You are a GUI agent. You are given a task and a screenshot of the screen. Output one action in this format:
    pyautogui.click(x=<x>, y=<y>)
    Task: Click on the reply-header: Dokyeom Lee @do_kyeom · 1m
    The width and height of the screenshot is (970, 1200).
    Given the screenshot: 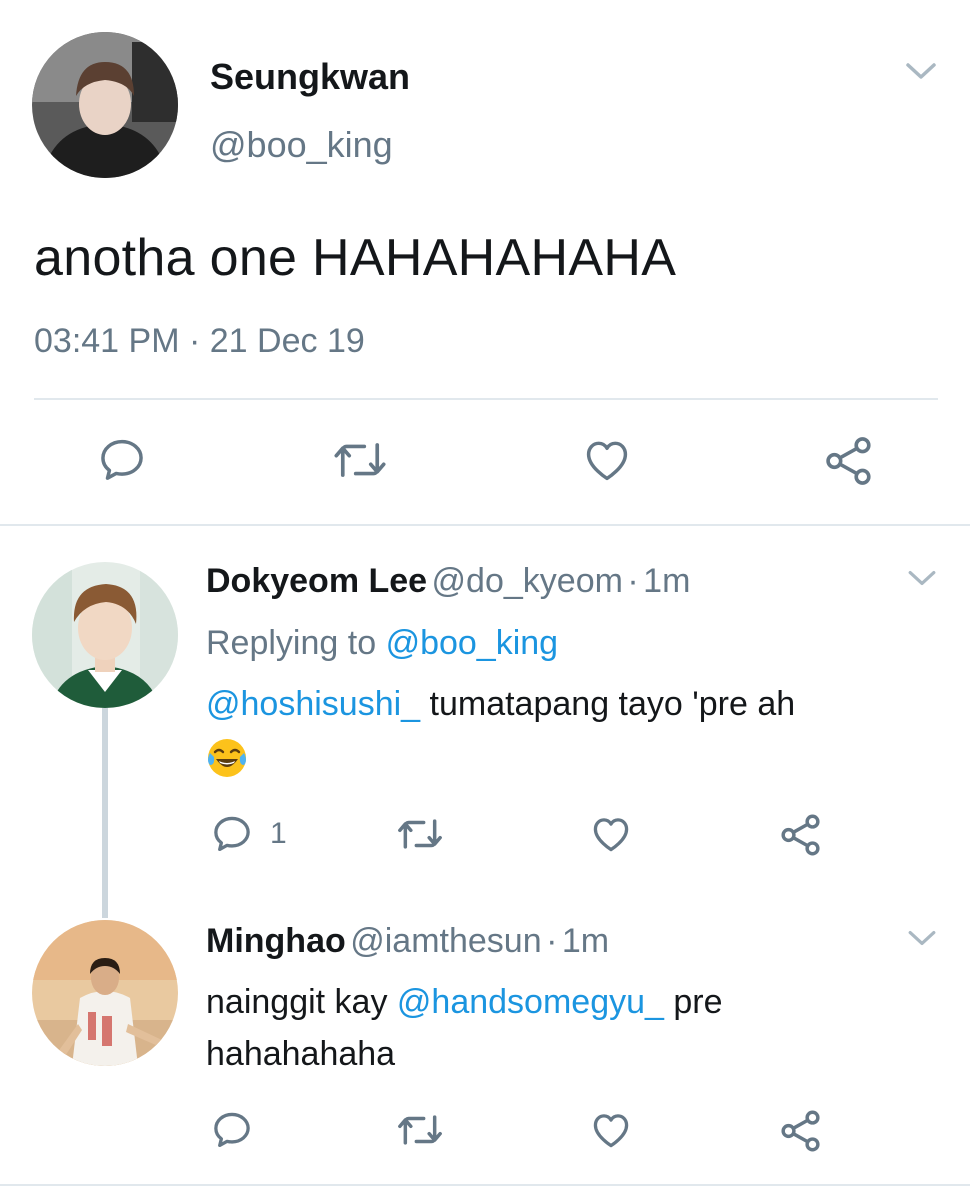 What is the action you would take?
    pyautogui.click(x=448, y=581)
    